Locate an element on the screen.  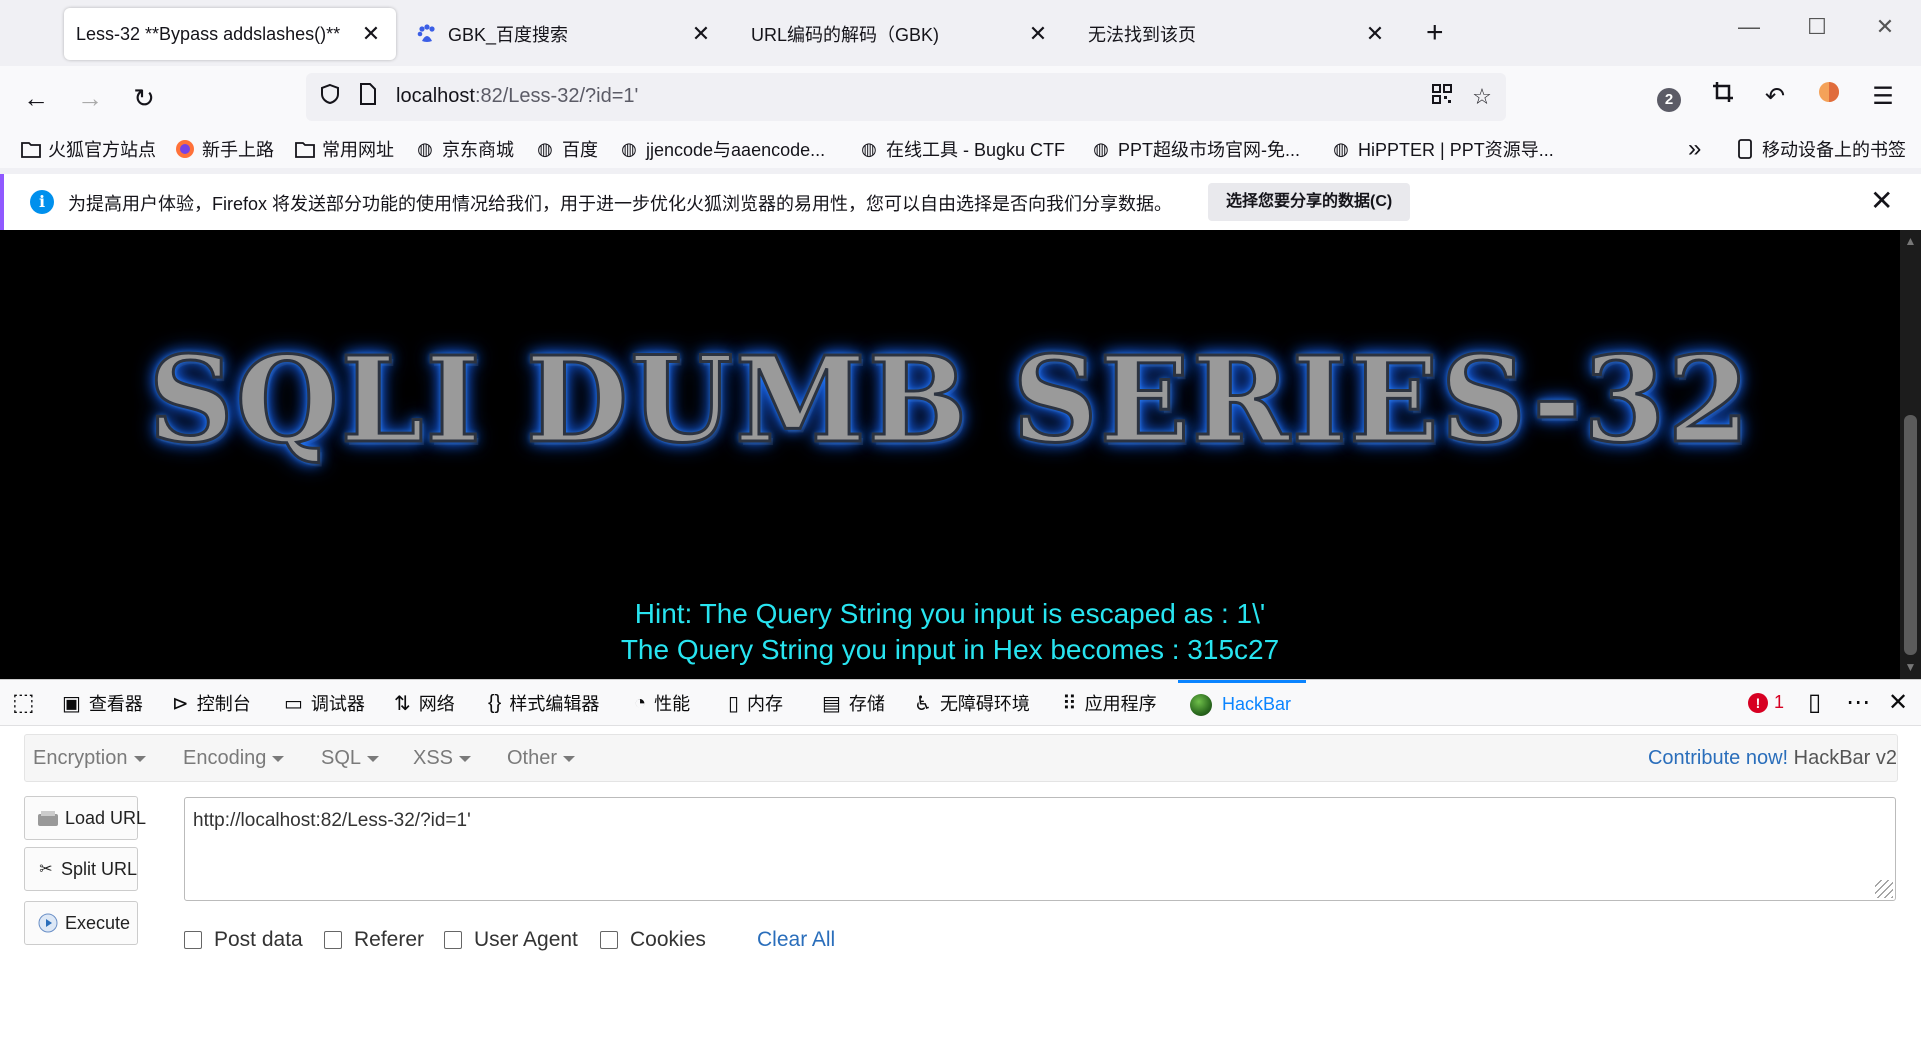
tab-accessibility: ♿ 无障碍环境 is located at coordinates (972, 703).